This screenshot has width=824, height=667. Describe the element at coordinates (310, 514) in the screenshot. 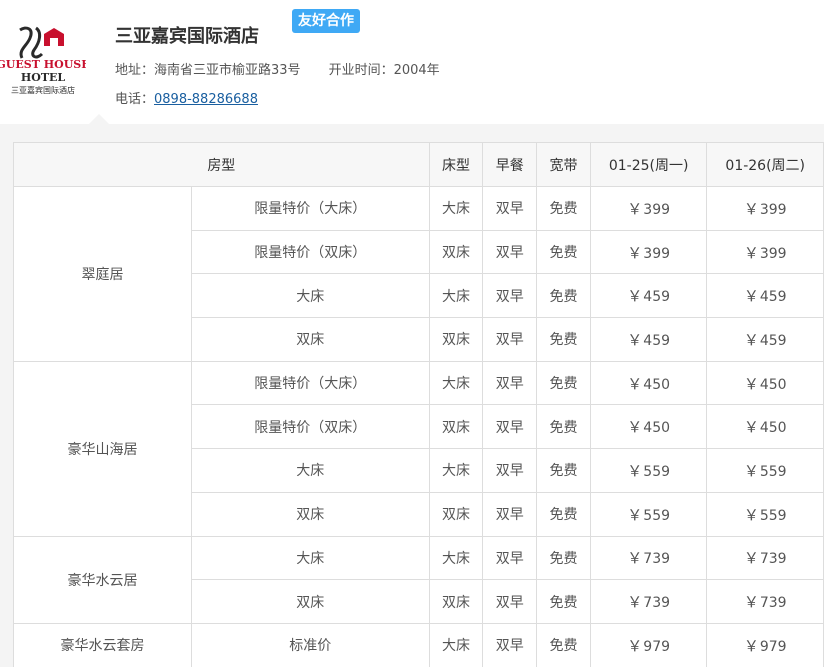

I see `rate-plan: 双床` at that location.